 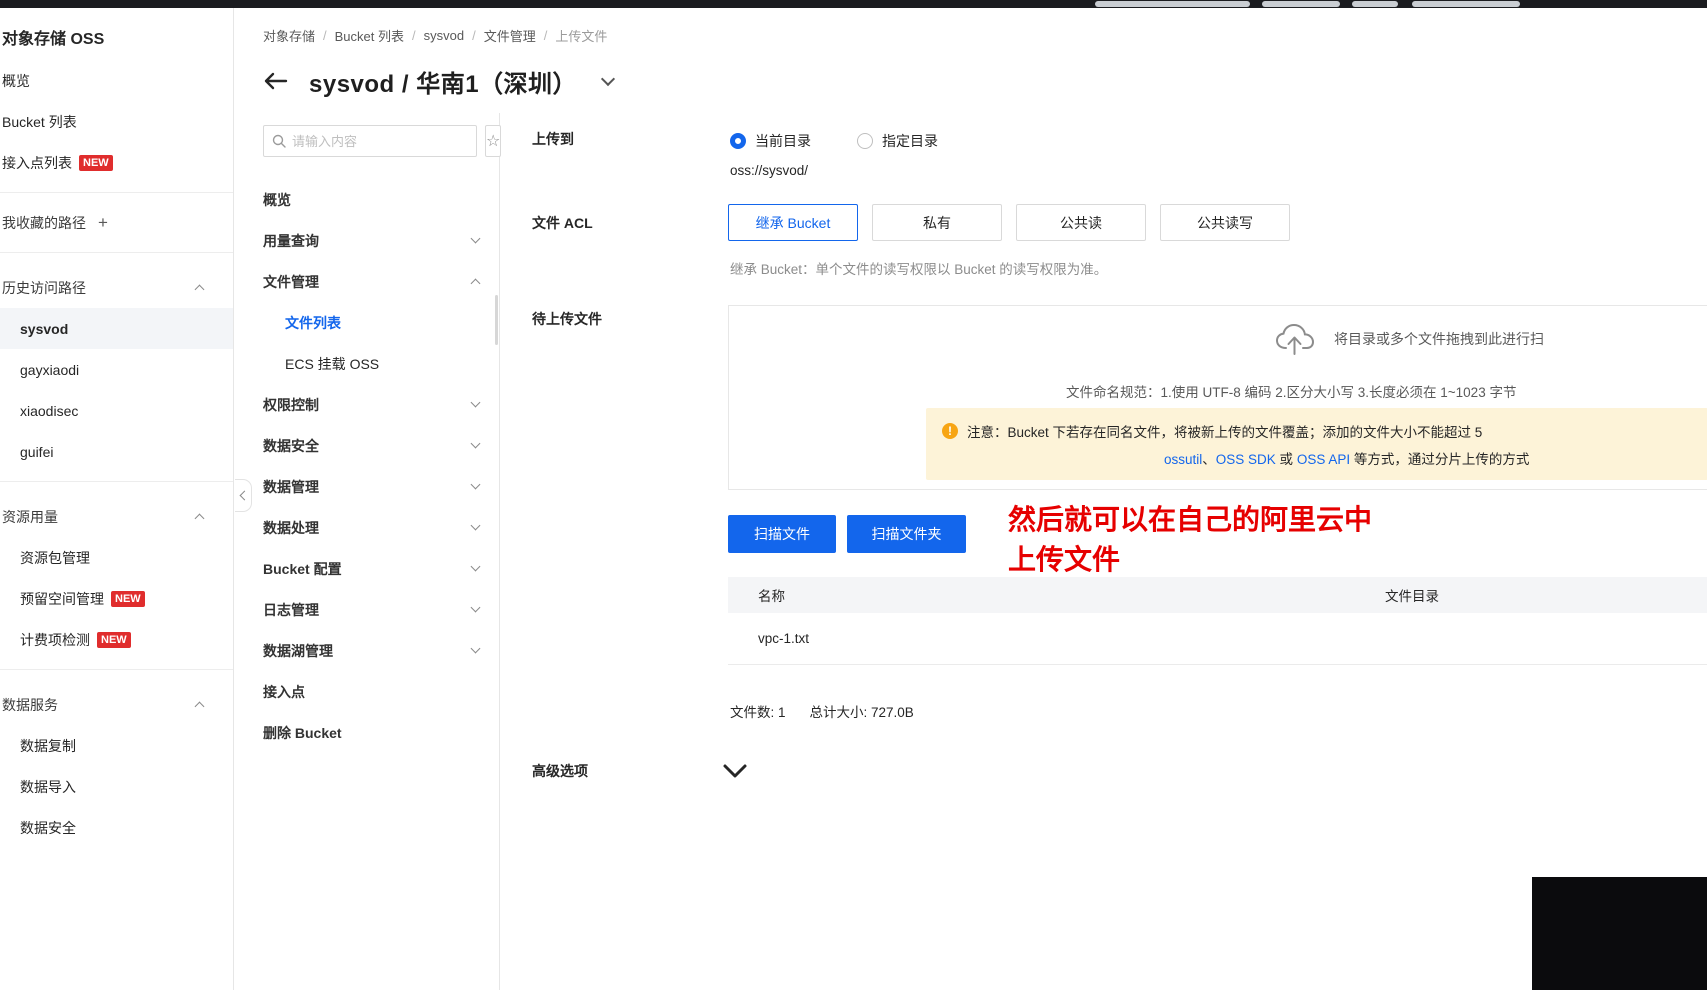 What do you see at coordinates (444, 35) in the screenshot?
I see `breadcrumb-item: sysvod` at bounding box center [444, 35].